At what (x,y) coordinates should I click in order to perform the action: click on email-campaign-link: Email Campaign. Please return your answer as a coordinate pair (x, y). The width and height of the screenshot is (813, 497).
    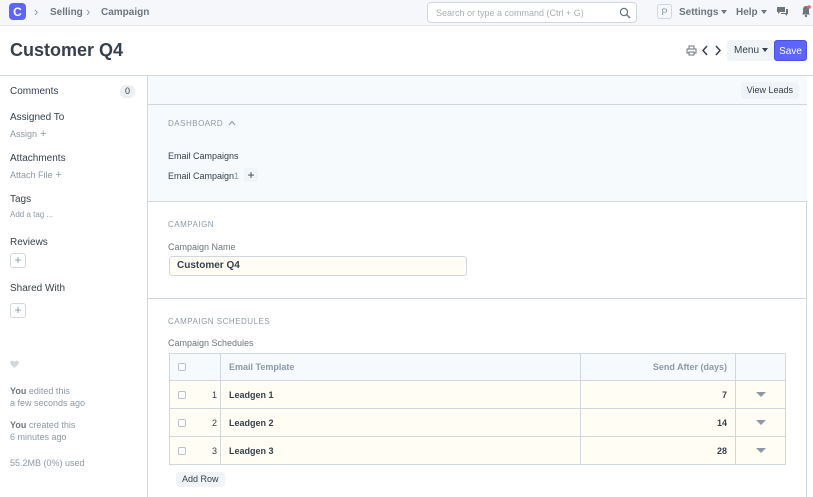
    Looking at the image, I should click on (201, 176).